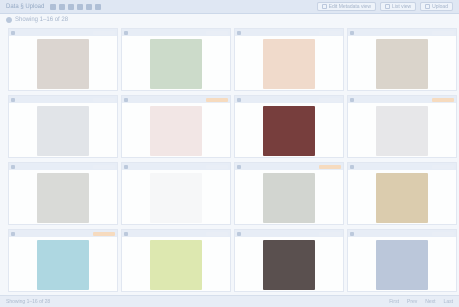  Describe the element at coordinates (412, 302) in the screenshot. I see `page-prev-link: Prev` at that location.